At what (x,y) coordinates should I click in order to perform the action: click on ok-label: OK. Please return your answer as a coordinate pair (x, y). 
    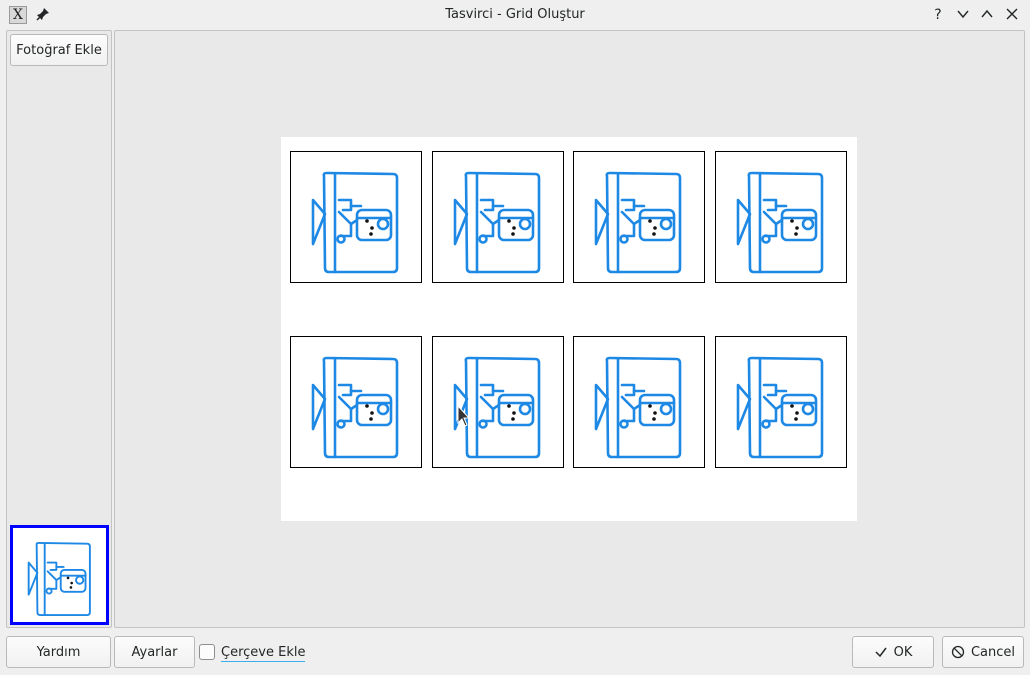
    Looking at the image, I should click on (903, 652).